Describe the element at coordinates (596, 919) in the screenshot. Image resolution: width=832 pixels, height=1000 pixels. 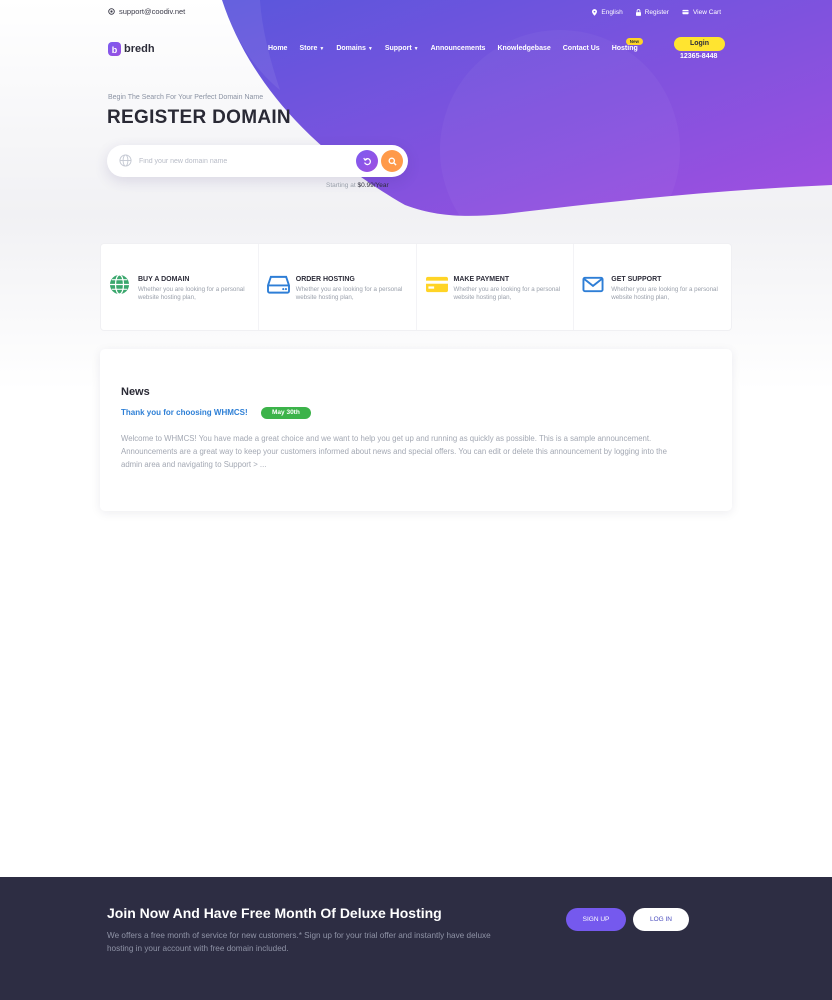
I see `signup-button: SIGN UP` at that location.